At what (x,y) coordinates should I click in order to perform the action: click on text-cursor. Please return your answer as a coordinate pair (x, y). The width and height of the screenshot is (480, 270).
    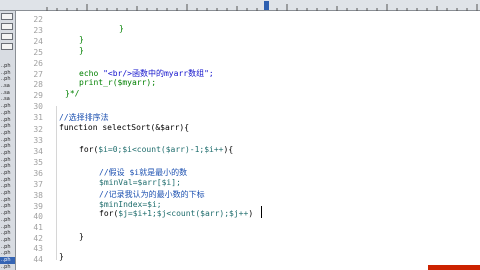
    Looking at the image, I should click on (261, 212).